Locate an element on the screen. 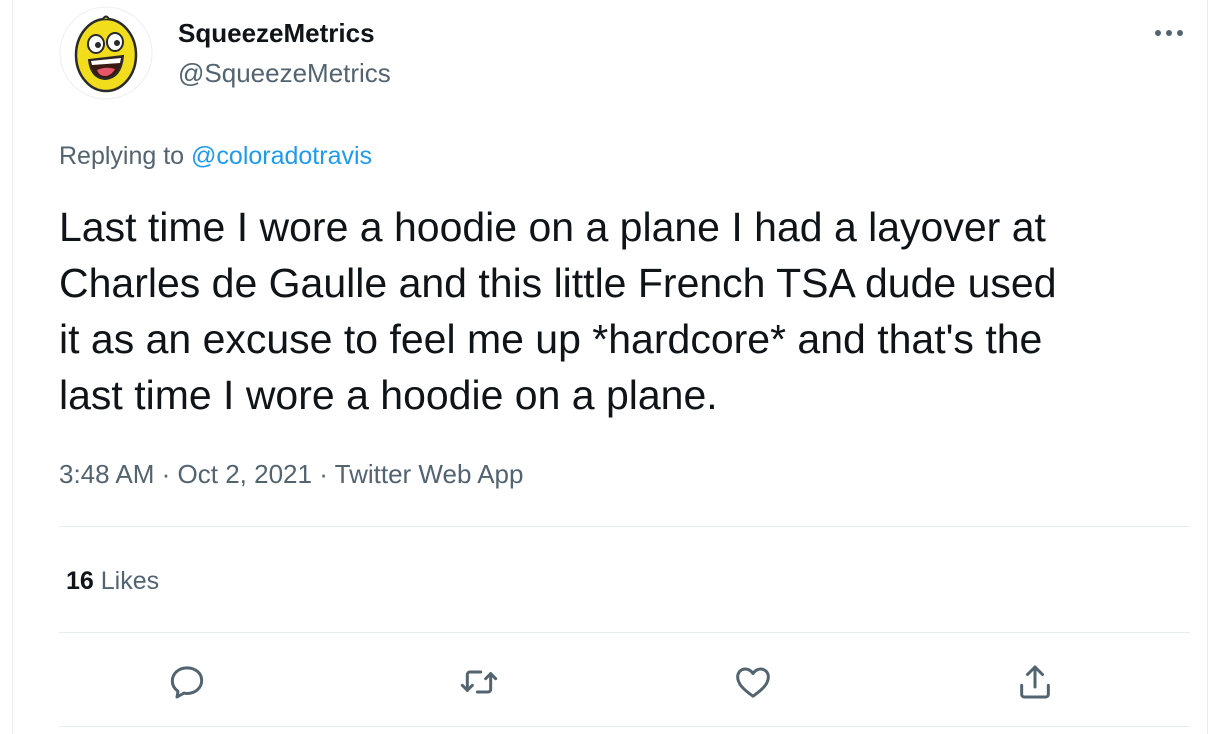 This screenshot has width=1218, height=734. author-display-name: SqueezeMetrics is located at coordinates (276, 33).